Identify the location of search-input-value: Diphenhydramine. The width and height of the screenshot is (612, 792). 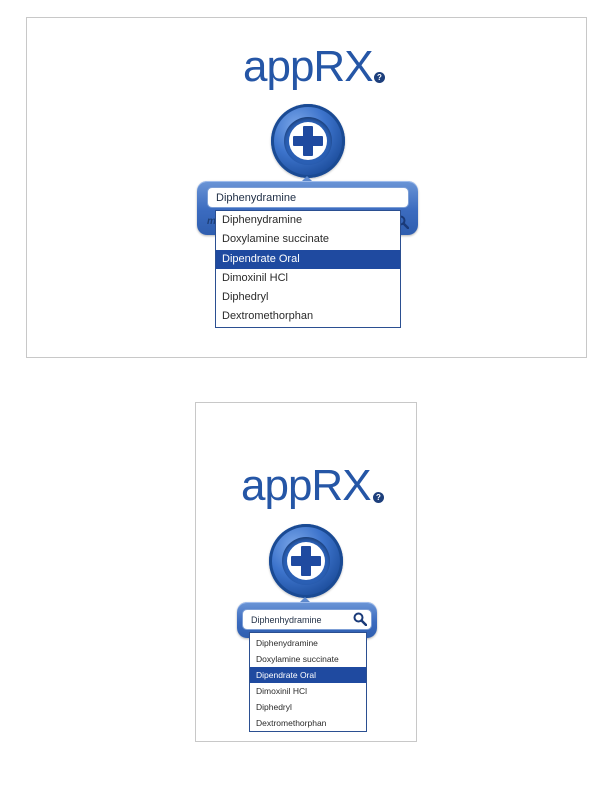
(286, 619).